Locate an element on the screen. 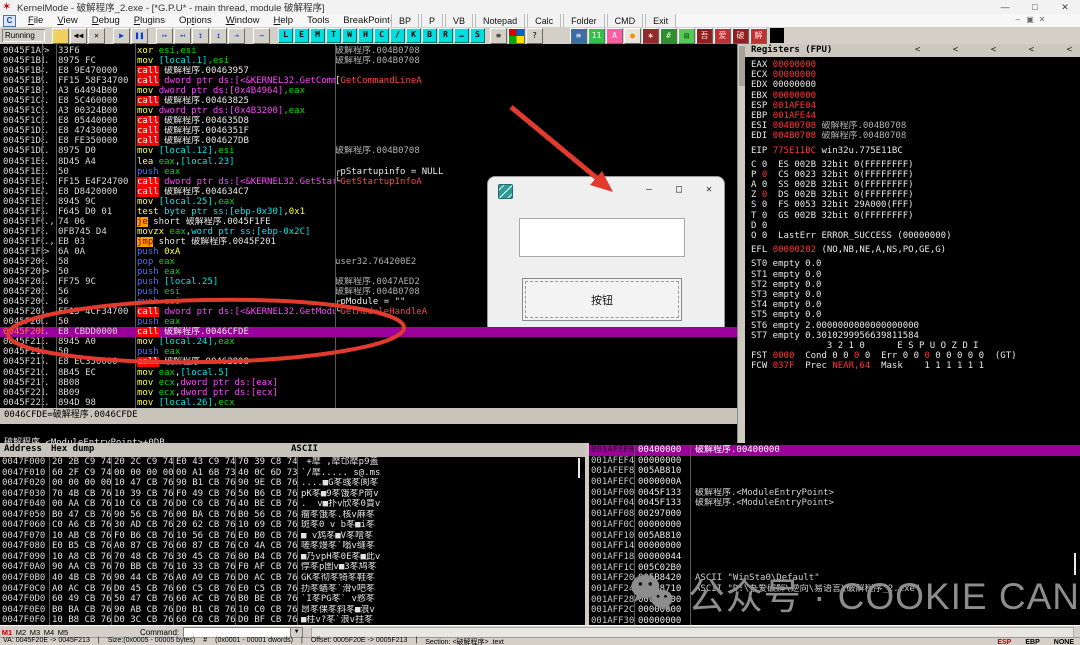 The image size is (1080, 645). command-input is located at coordinates (237, 632).